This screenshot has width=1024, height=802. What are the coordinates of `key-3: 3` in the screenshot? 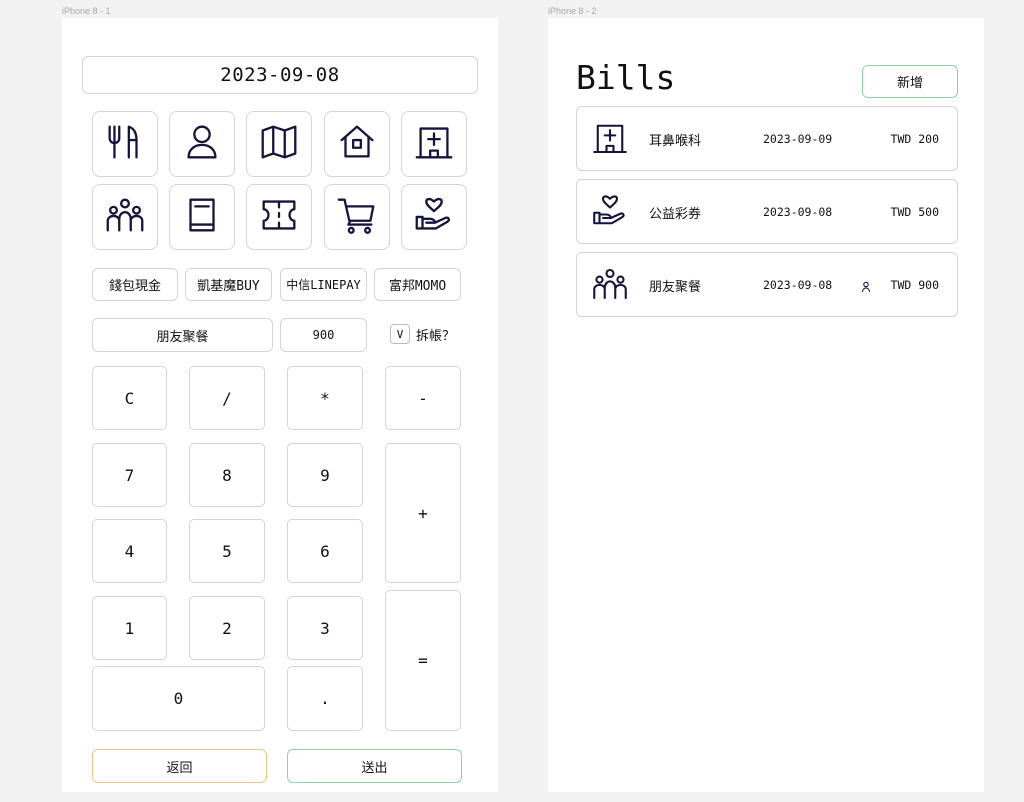 It's located at (325, 628).